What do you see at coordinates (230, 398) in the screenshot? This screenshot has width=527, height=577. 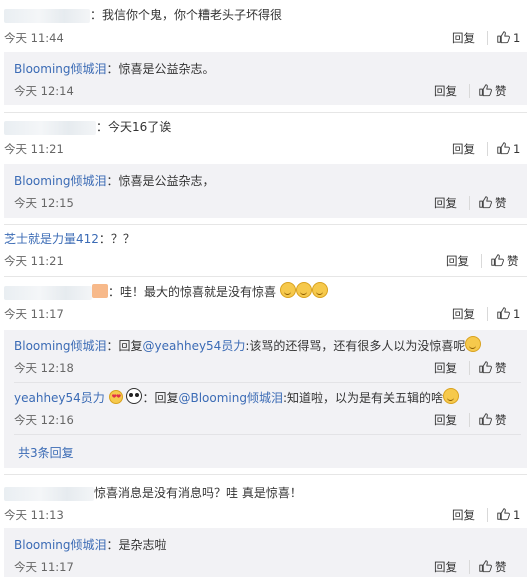 I see `mention-link: @Blooming倾城泪` at bounding box center [230, 398].